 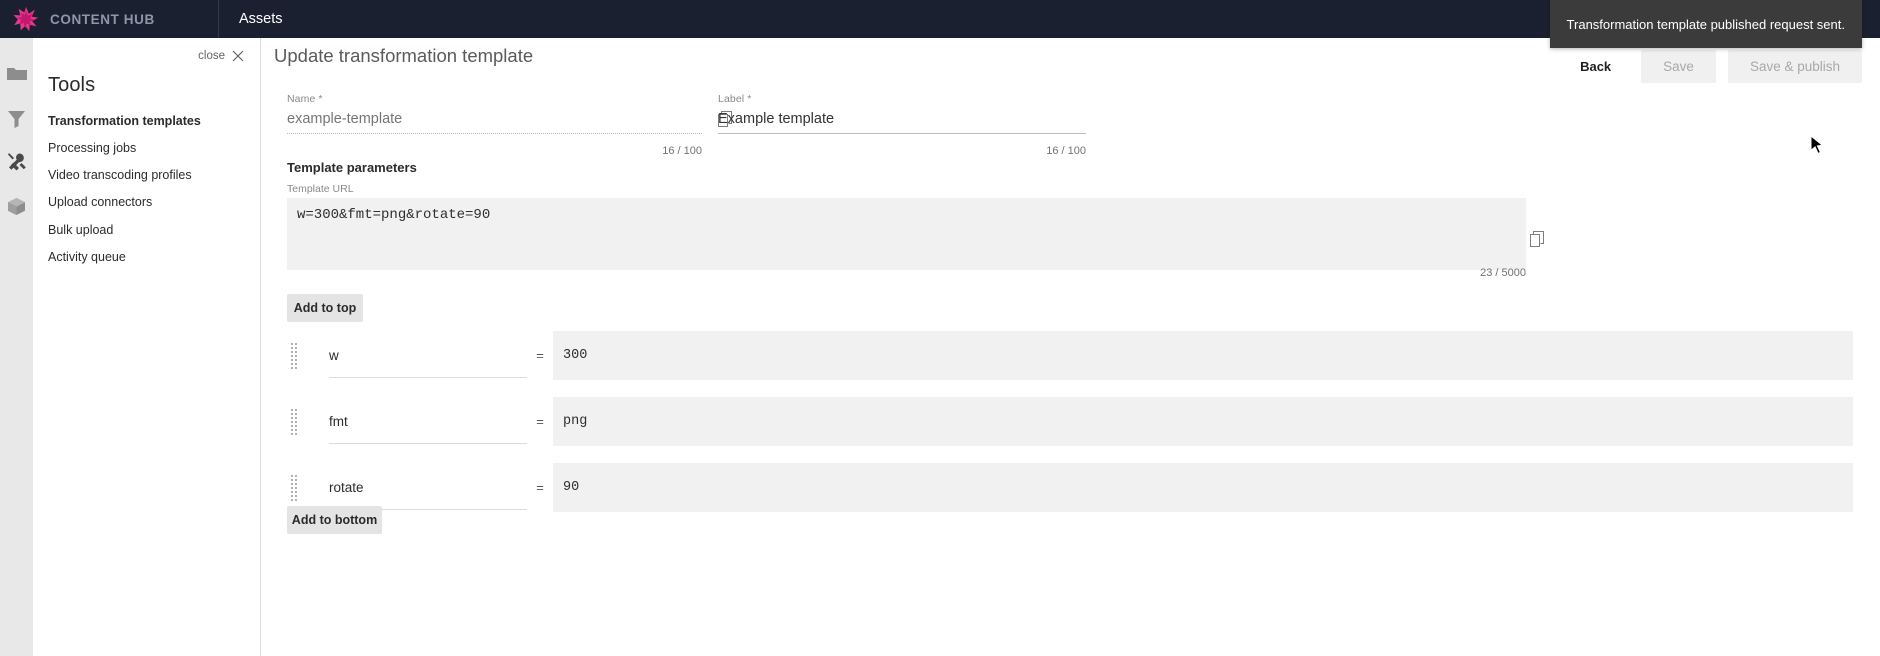 What do you see at coordinates (1794, 66) in the screenshot?
I see `save-and-publish-button: Save & publish` at bounding box center [1794, 66].